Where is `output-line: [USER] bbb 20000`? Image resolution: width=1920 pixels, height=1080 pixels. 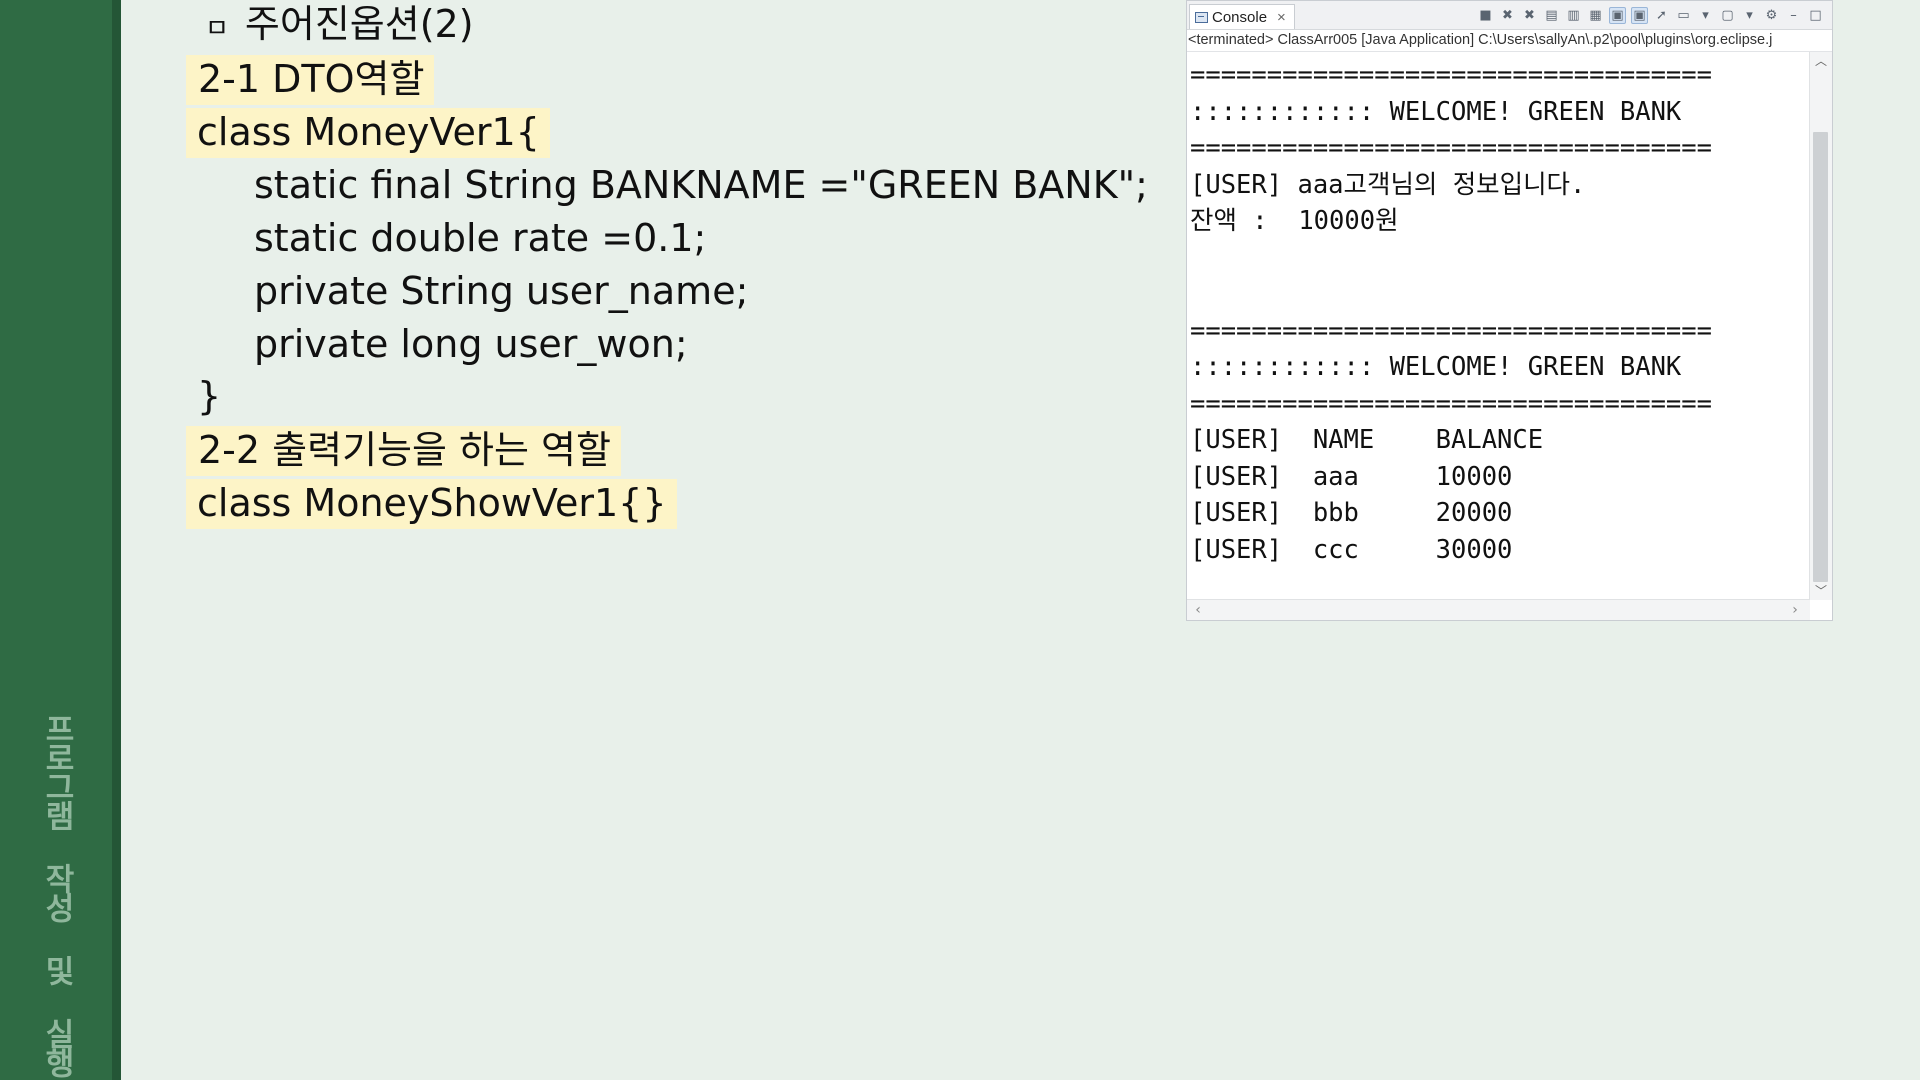 output-line: [USER] bbb 20000 is located at coordinates (1351, 513).